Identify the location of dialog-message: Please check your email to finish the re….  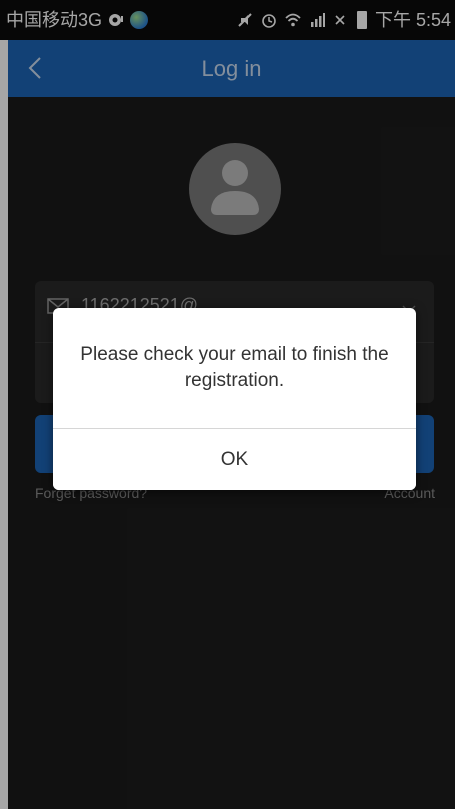
(234, 367).